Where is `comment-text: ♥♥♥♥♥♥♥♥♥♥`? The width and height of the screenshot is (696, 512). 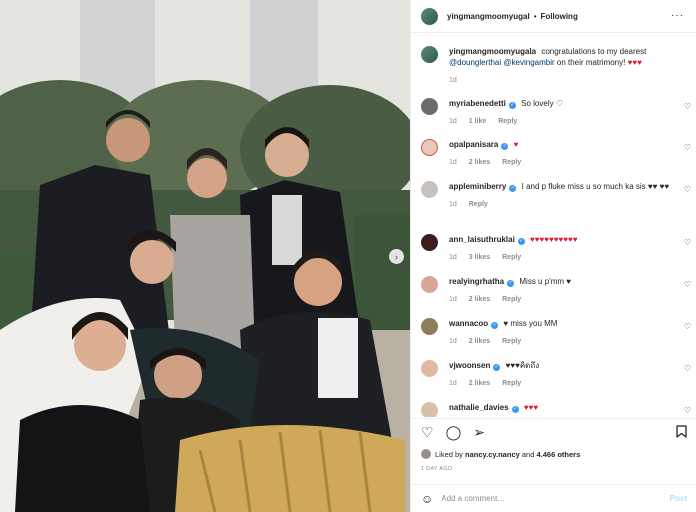 comment-text: ♥♥♥♥♥♥♥♥♥♥ is located at coordinates (554, 239).